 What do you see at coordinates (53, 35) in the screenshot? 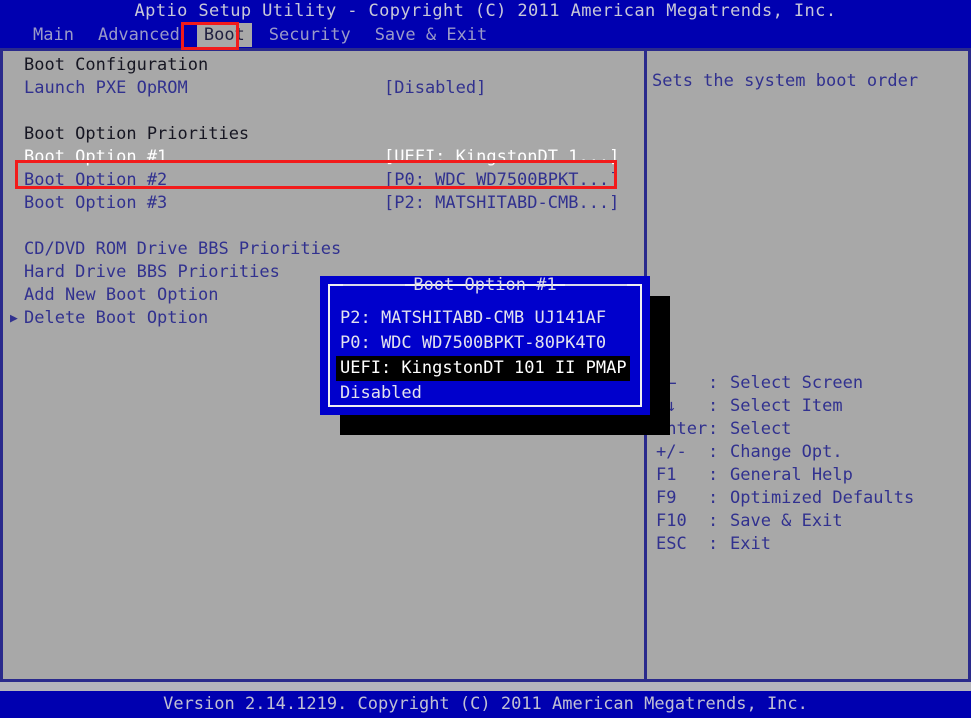
I see `menu-item-main: Main` at bounding box center [53, 35].